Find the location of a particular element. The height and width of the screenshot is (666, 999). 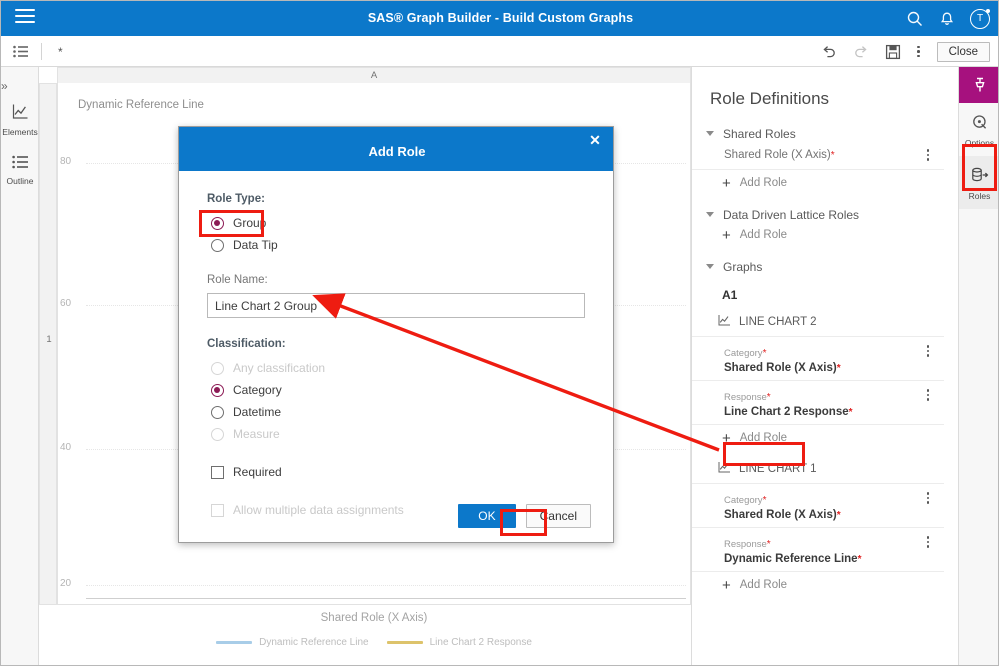

role-row-lc1-category: Category* Shared Role (X Axis)* is located at coordinates (818, 506).